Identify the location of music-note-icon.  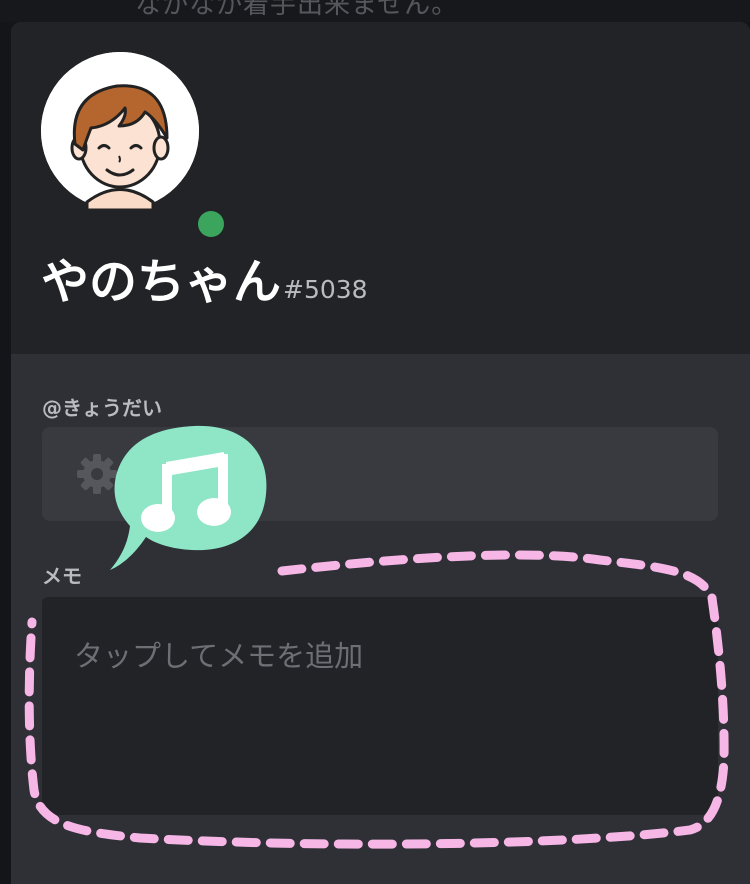
(188, 497).